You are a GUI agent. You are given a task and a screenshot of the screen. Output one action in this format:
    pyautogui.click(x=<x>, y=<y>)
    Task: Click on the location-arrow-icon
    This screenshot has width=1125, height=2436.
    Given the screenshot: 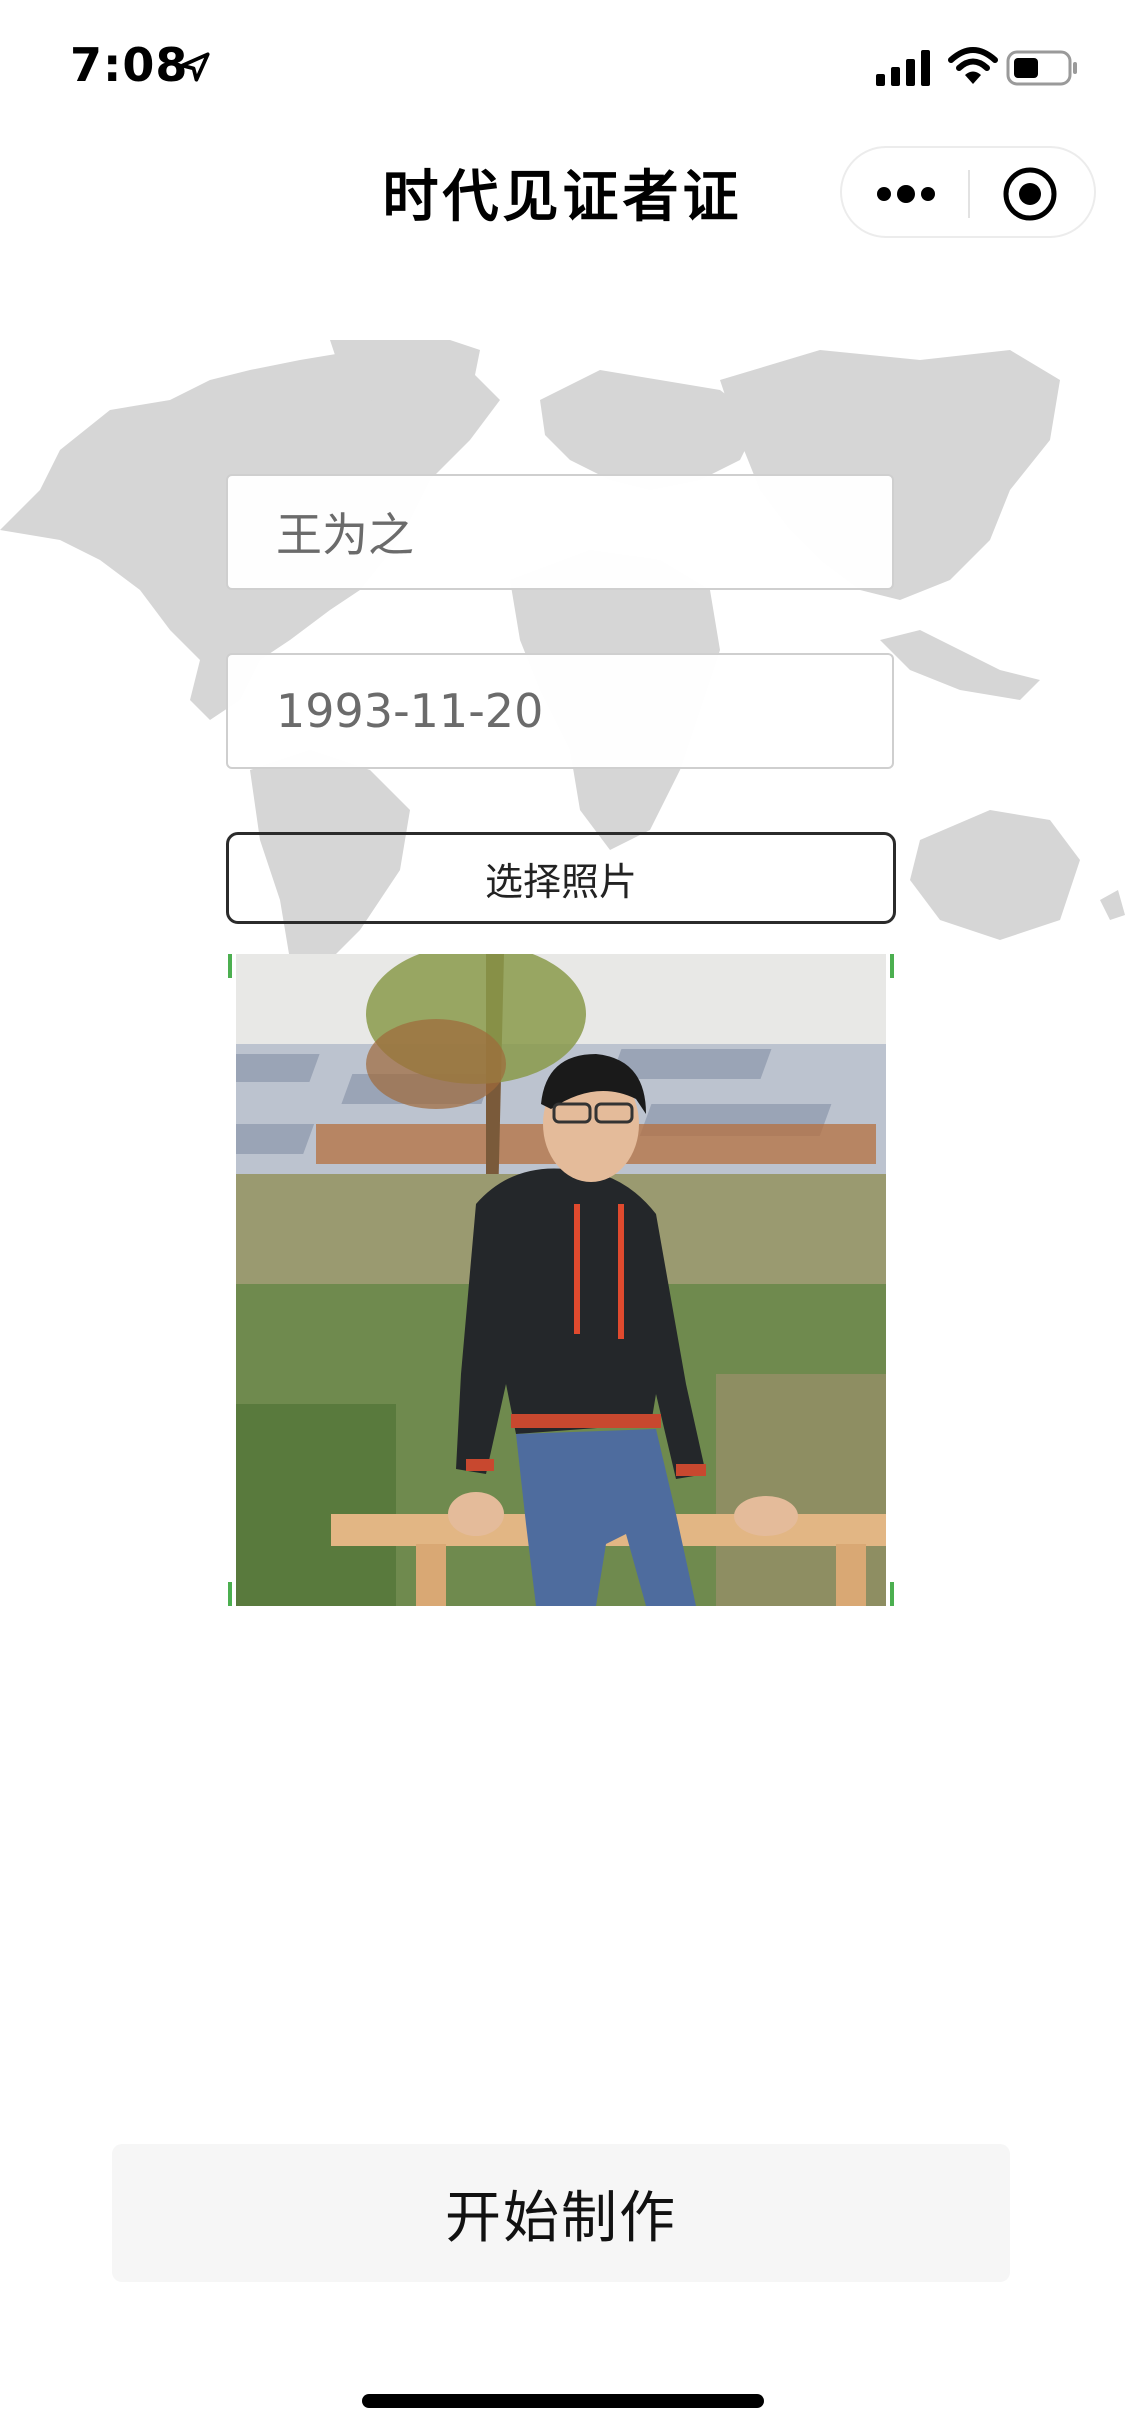 What is the action you would take?
    pyautogui.click(x=195, y=67)
    